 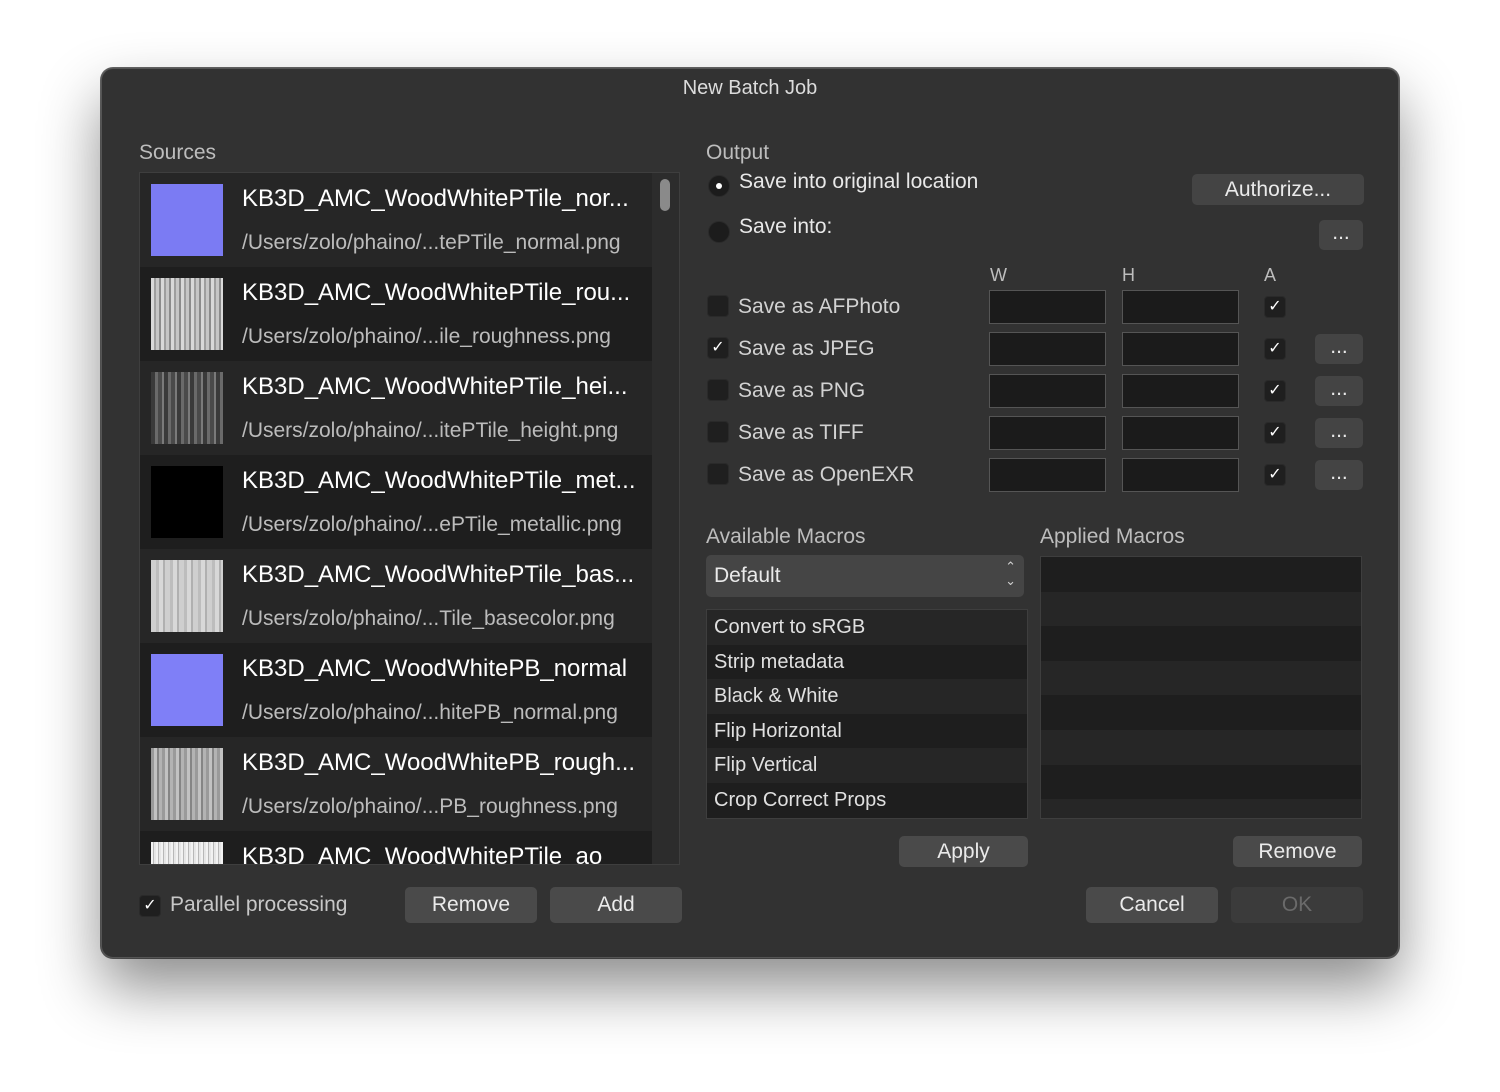 What do you see at coordinates (1180, 433) in the screenshot?
I see `tiff-height-field` at bounding box center [1180, 433].